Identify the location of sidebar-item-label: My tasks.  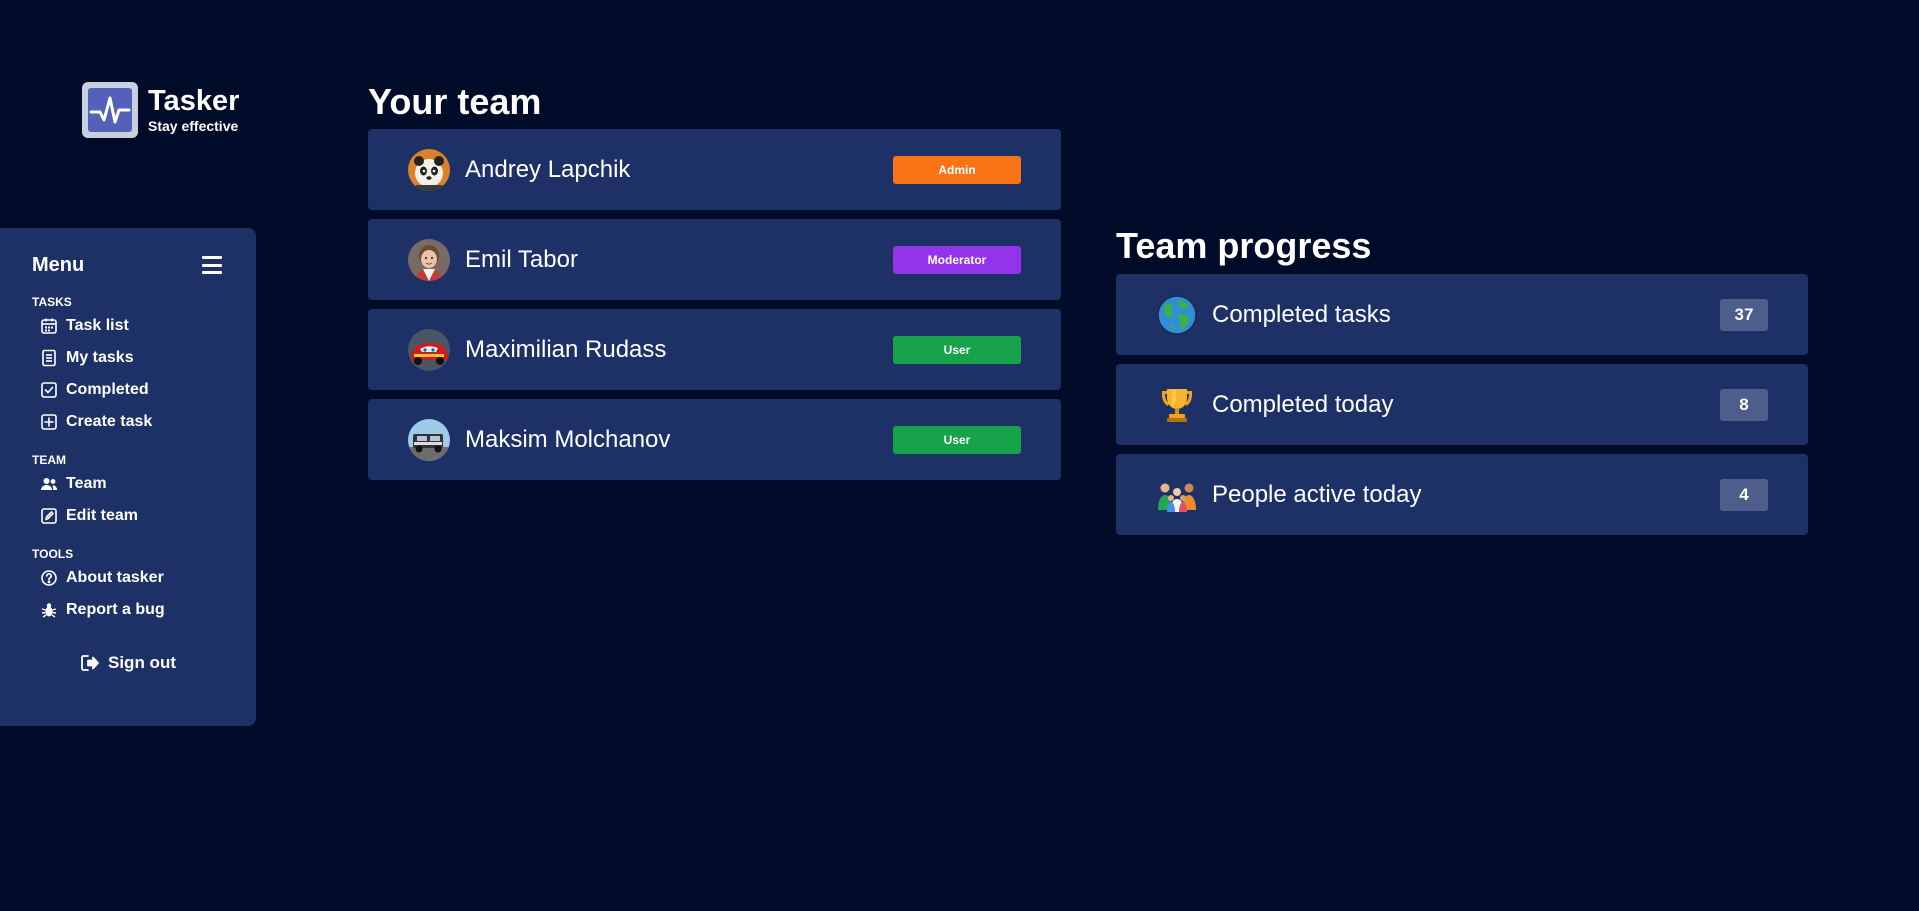
(100, 357).